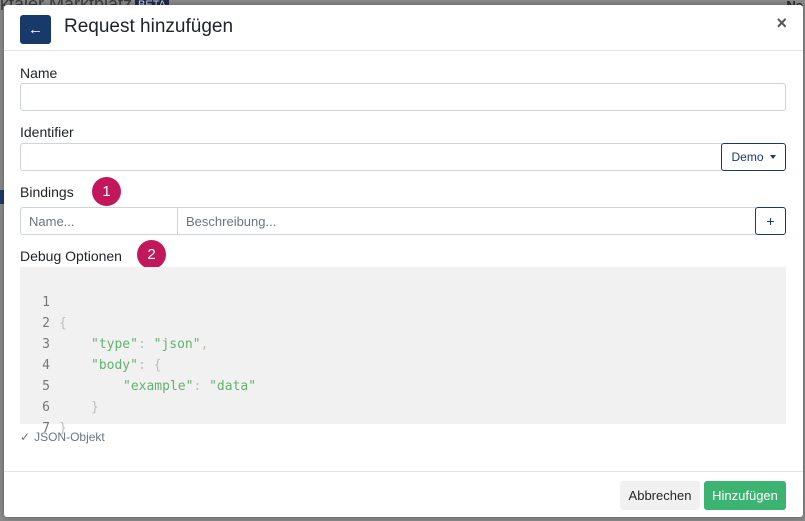  What do you see at coordinates (403, 97) in the screenshot?
I see `name-input` at bounding box center [403, 97].